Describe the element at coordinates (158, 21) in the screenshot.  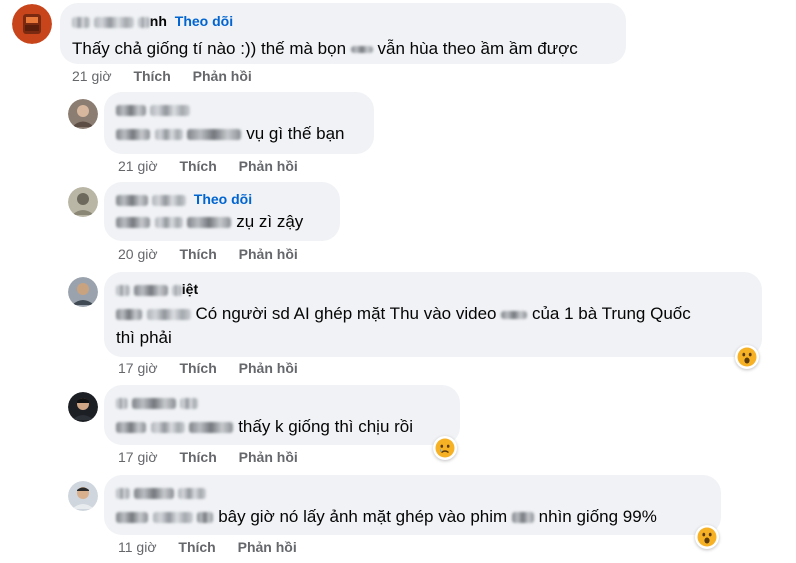
I see `author-name-suffix: nh` at that location.